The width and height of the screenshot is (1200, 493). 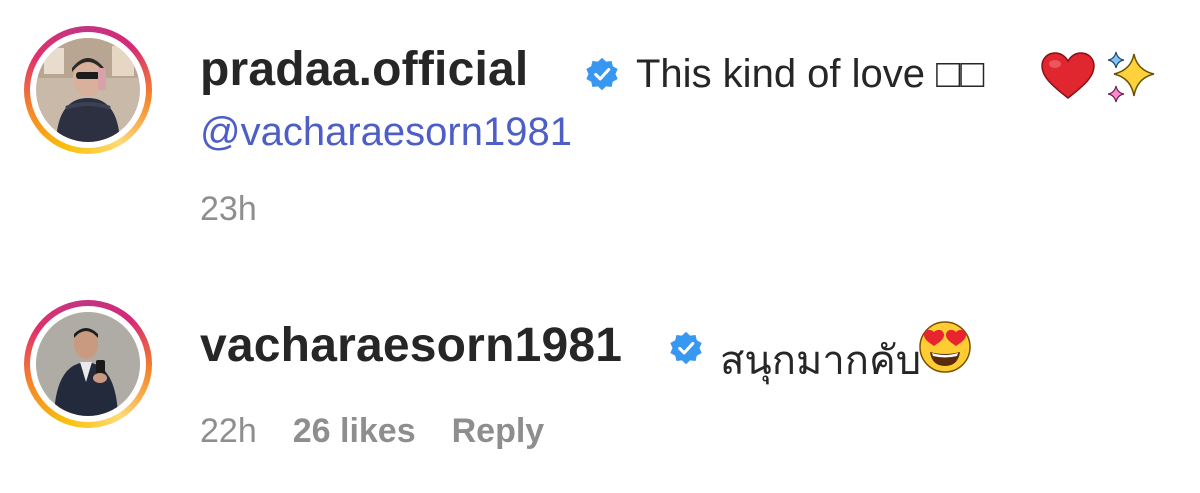 What do you see at coordinates (386, 132) in the screenshot?
I see `mention-link: @vacharaesorn1981` at bounding box center [386, 132].